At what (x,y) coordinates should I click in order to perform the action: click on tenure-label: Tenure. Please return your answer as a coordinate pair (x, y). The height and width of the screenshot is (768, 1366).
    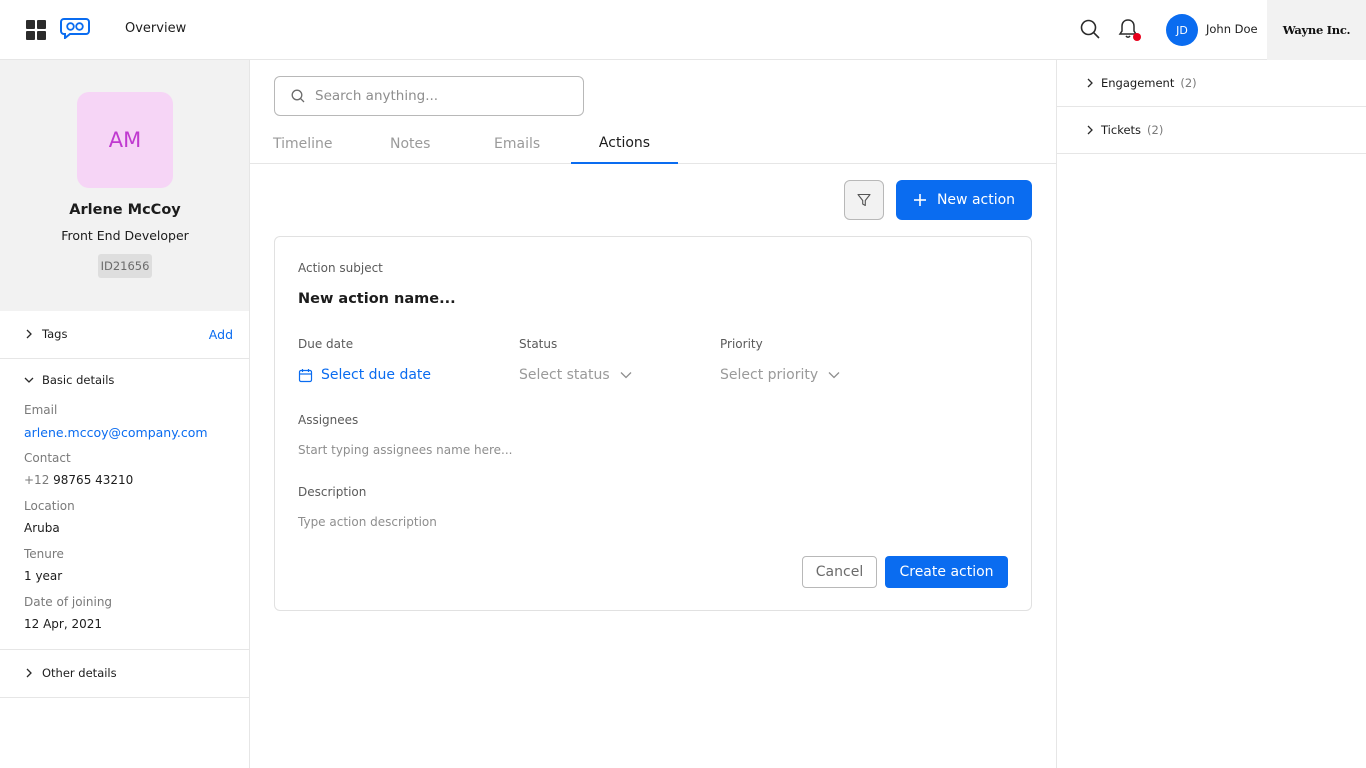
    Looking at the image, I should click on (44, 554).